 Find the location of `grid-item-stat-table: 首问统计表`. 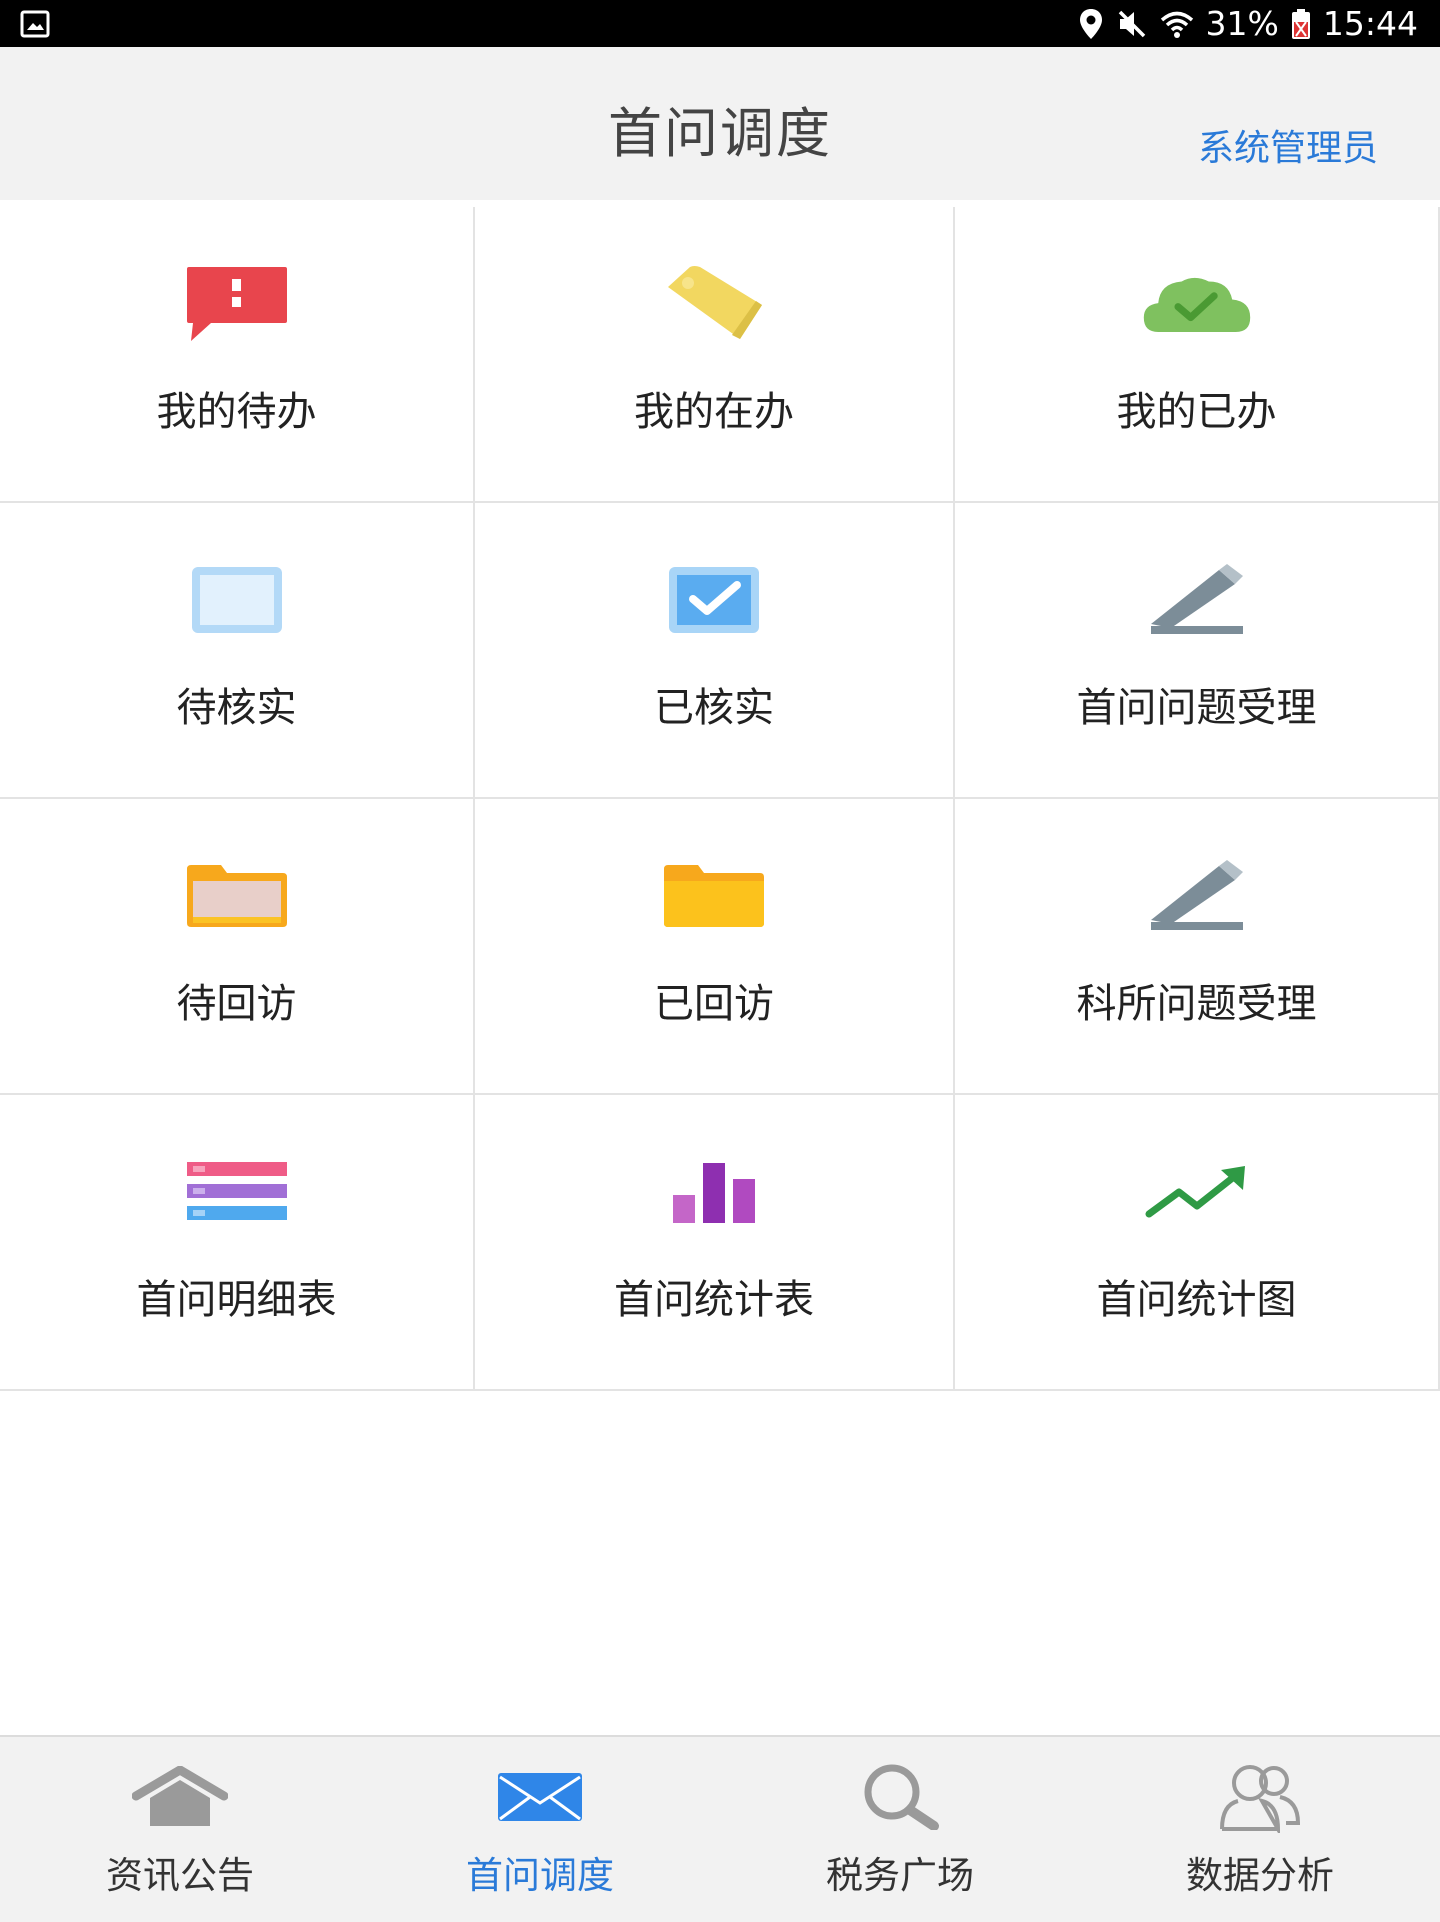

grid-item-stat-table: 首问统计表 is located at coordinates (715, 1243).